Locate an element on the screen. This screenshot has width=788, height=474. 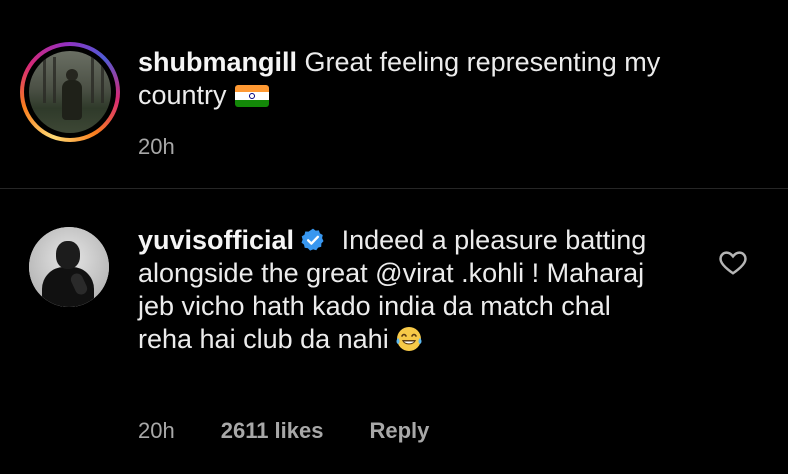
heart-outline-icon is located at coordinates (733, 262).